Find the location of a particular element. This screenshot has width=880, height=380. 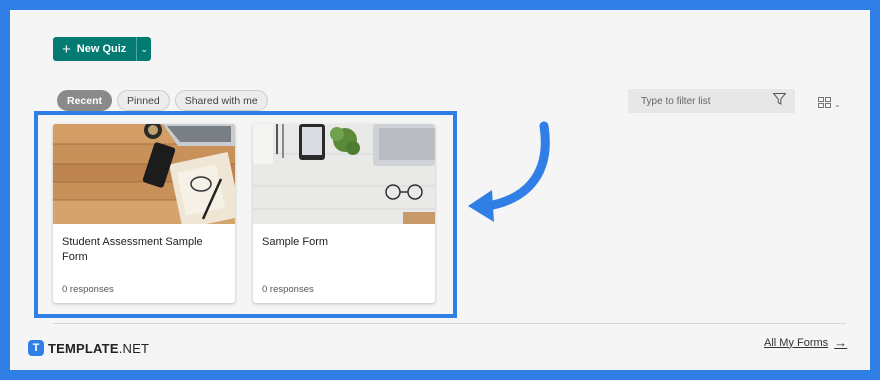

new-quiz-dropdown-button: ⌄ is located at coordinates (144, 49).